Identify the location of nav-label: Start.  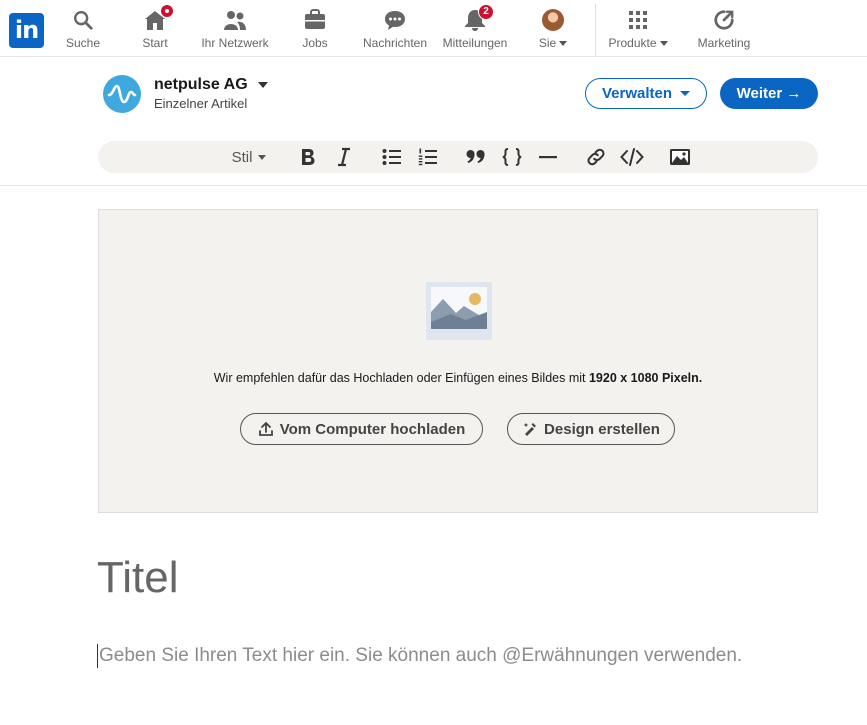
(155, 43).